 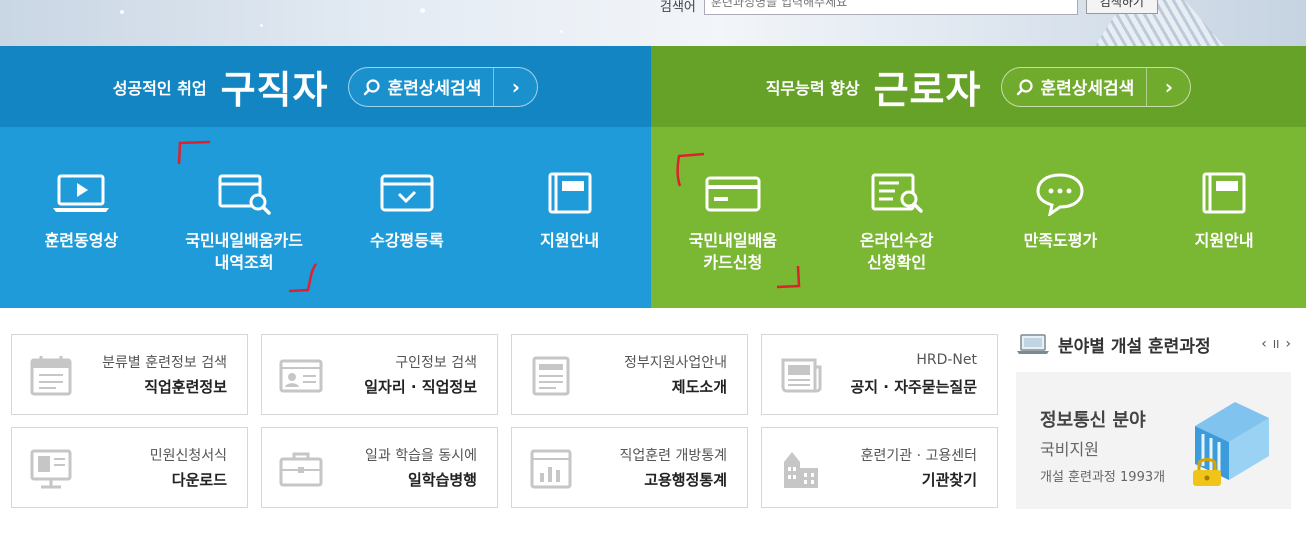 What do you see at coordinates (274, 90) in the screenshot?
I see `job-seeker-title: 구직자` at bounding box center [274, 90].